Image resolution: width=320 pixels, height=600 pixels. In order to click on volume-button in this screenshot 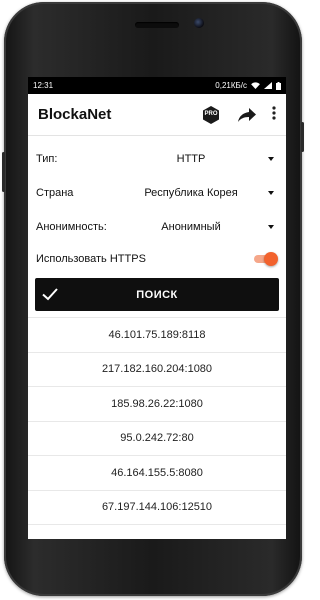, I will do `click(3, 172)`.